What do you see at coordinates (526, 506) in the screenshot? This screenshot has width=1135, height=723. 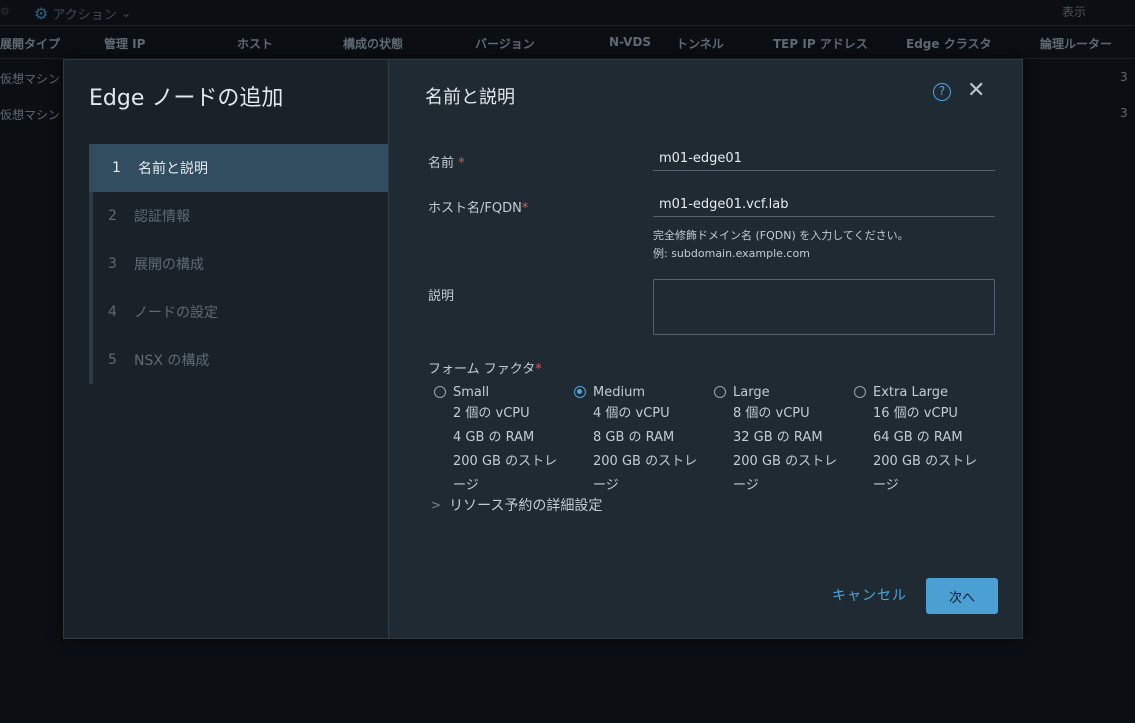 I see `advanced-label: リソース予約の詳細設定` at bounding box center [526, 506].